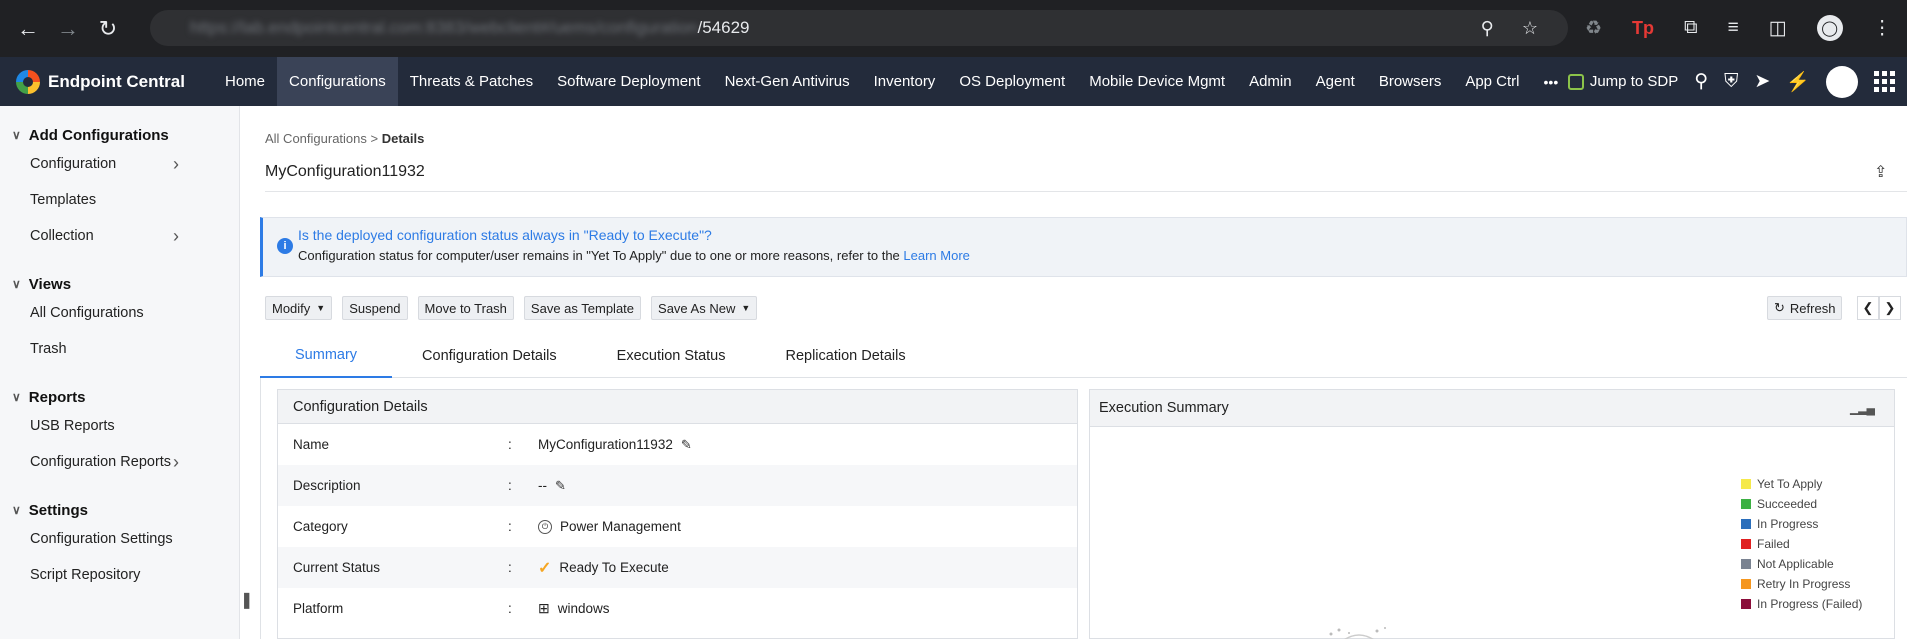 The image size is (1907, 639). What do you see at coordinates (321, 308) in the screenshot?
I see `caret-down-icon: ▼` at bounding box center [321, 308].